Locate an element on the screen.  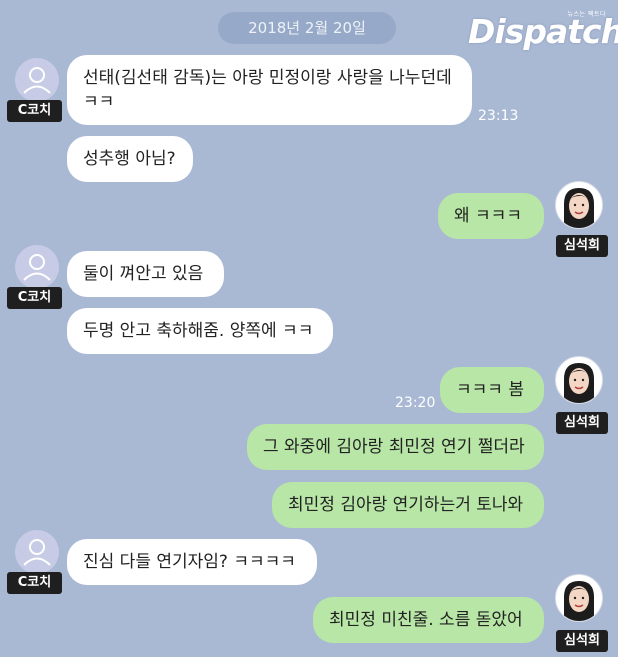
message-bubble-5: 두명 안고 축하해줌. 양쪽에 ㅋㅋ is located at coordinates (200, 331).